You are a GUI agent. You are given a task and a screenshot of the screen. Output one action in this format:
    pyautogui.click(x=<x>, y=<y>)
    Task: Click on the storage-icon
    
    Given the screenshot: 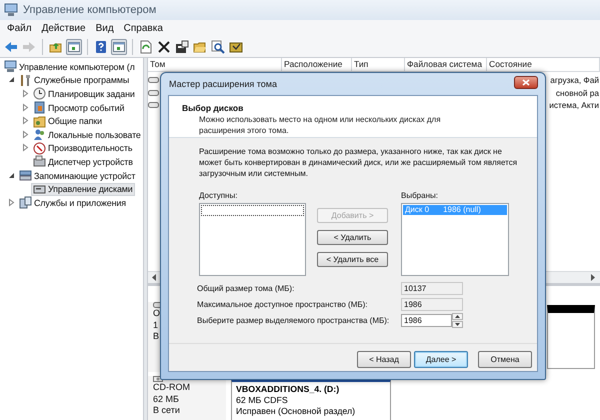 What is the action you would take?
    pyautogui.click(x=25, y=175)
    